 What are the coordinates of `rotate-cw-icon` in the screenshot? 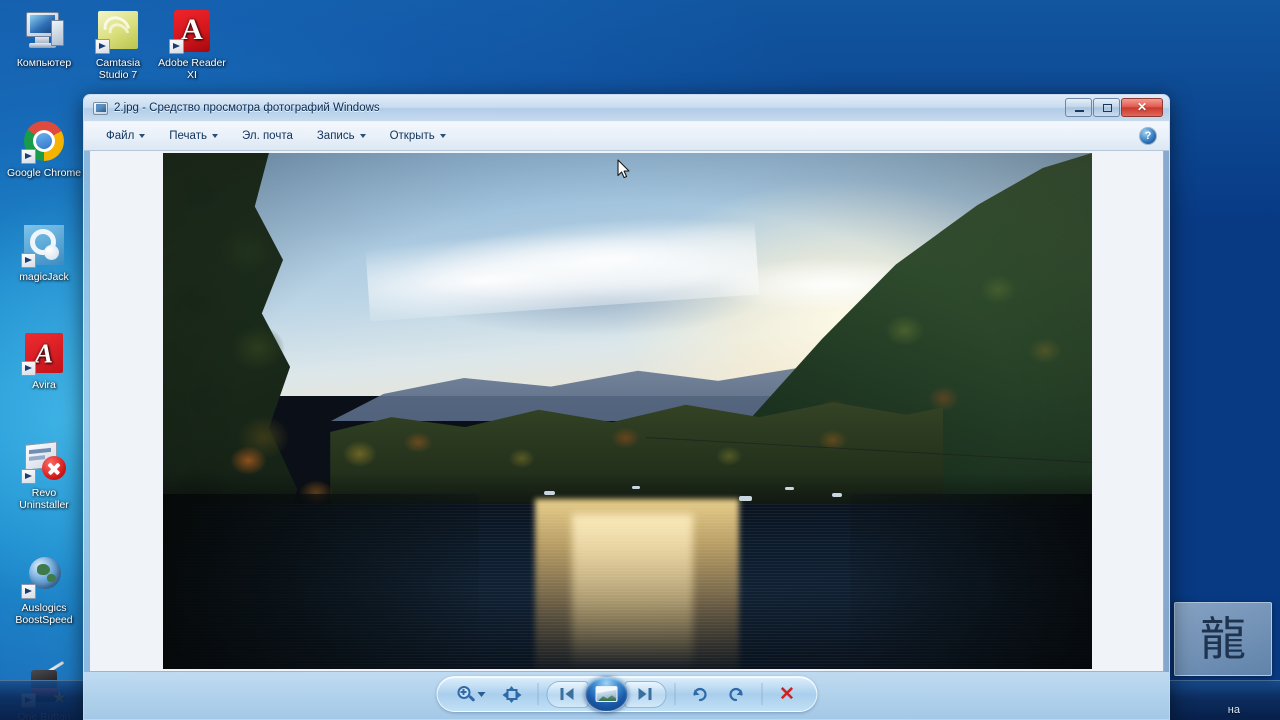 It's located at (736, 694).